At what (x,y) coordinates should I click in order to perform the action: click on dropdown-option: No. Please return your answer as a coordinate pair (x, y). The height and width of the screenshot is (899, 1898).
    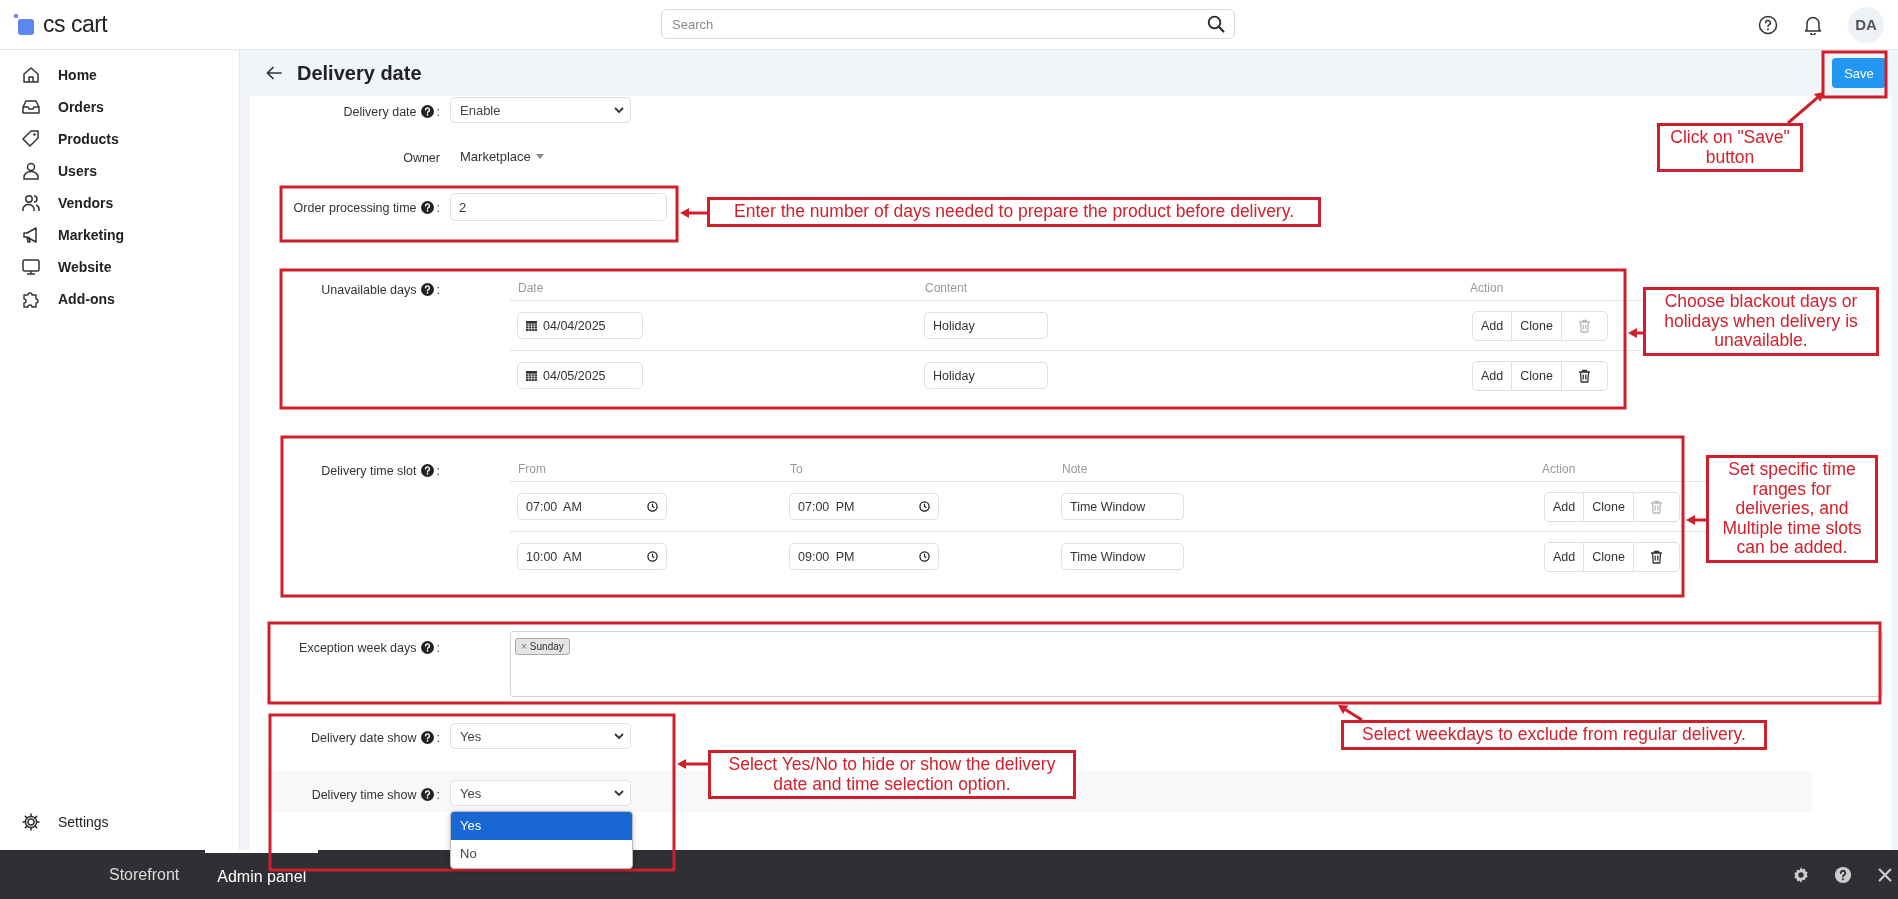
    Looking at the image, I should click on (541, 854).